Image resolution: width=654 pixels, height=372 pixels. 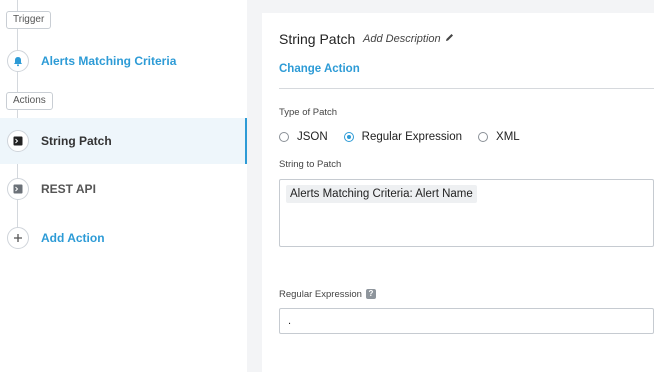 I want to click on trigger-section-label: Trigger, so click(x=29, y=20).